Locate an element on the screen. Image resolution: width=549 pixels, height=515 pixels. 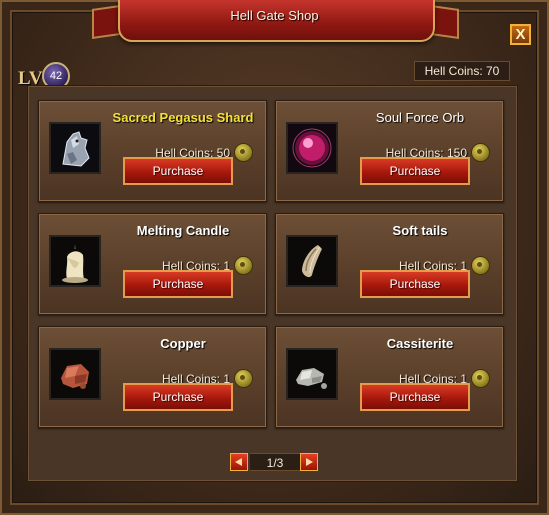
item-name: Melting Candle is located at coordinates (183, 230).